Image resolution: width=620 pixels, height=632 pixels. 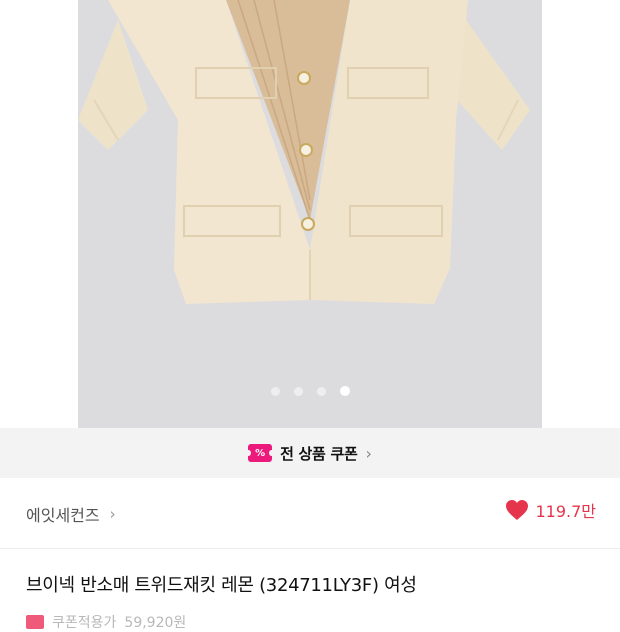 What do you see at coordinates (565, 511) in the screenshot?
I see `like-count: 119.7만` at bounding box center [565, 511].